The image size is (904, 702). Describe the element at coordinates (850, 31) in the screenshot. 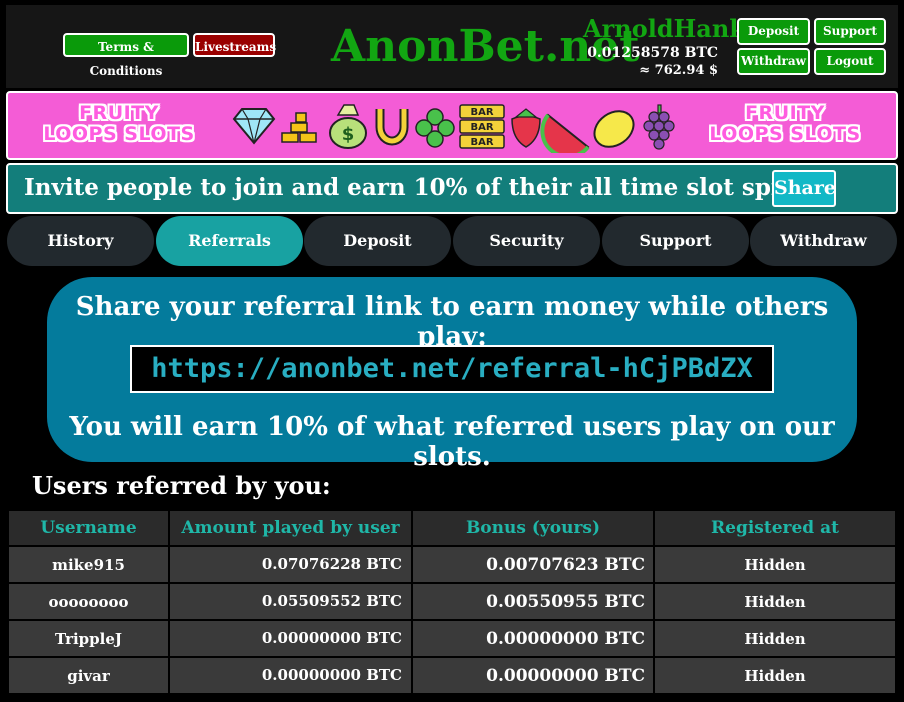

I see `support-button: Support` at that location.